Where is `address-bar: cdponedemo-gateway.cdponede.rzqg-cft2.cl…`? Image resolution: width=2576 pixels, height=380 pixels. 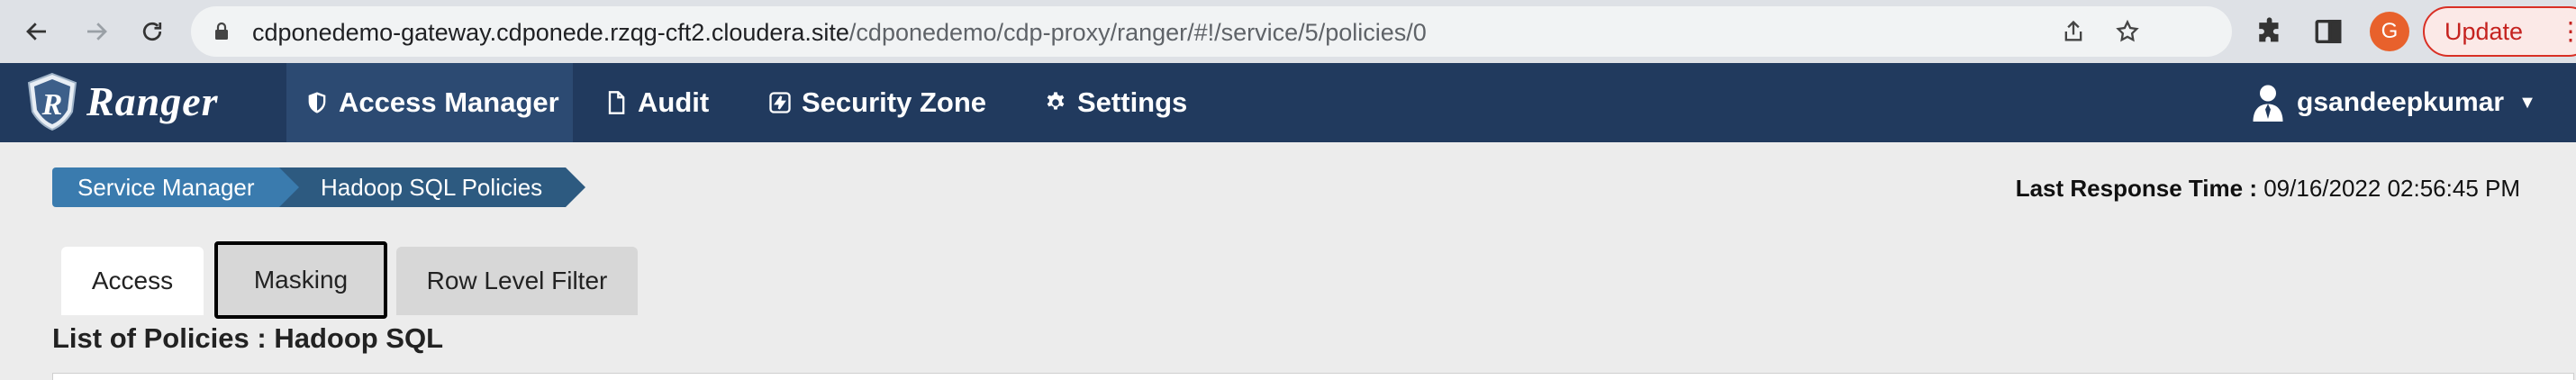 address-bar: cdponedemo-gateway.cdponede.rzqg-cft2.cl… is located at coordinates (1211, 31).